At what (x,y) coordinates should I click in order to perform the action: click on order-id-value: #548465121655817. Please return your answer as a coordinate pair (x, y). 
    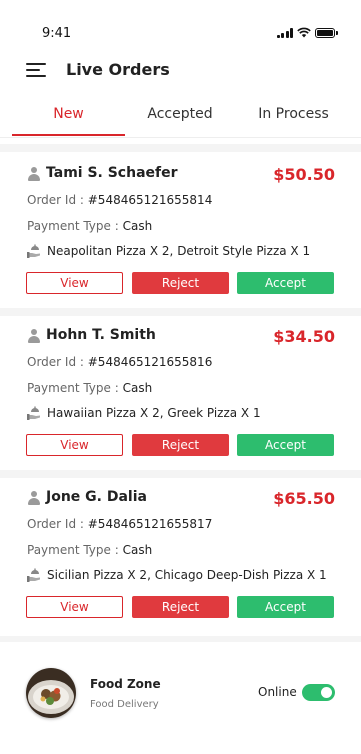
    Looking at the image, I should click on (150, 524).